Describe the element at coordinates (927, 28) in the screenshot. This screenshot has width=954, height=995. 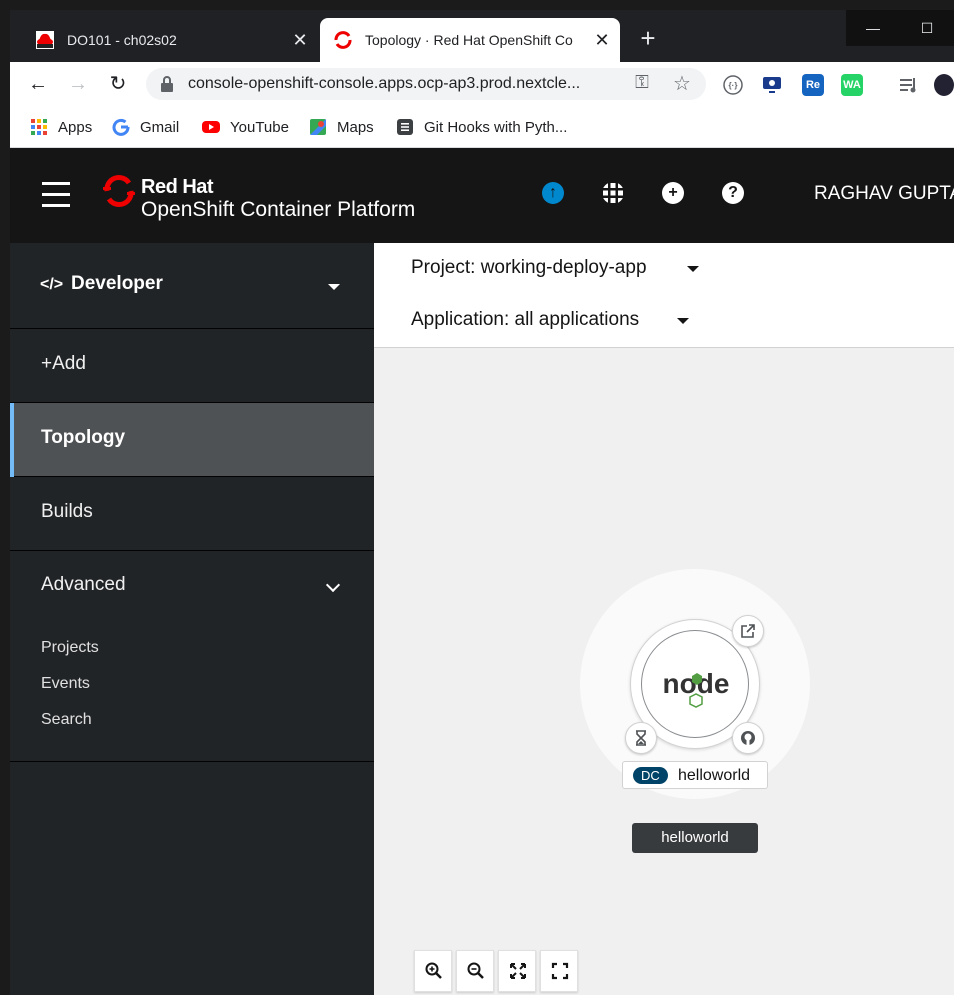
I see `maximize-icon: ☐` at that location.